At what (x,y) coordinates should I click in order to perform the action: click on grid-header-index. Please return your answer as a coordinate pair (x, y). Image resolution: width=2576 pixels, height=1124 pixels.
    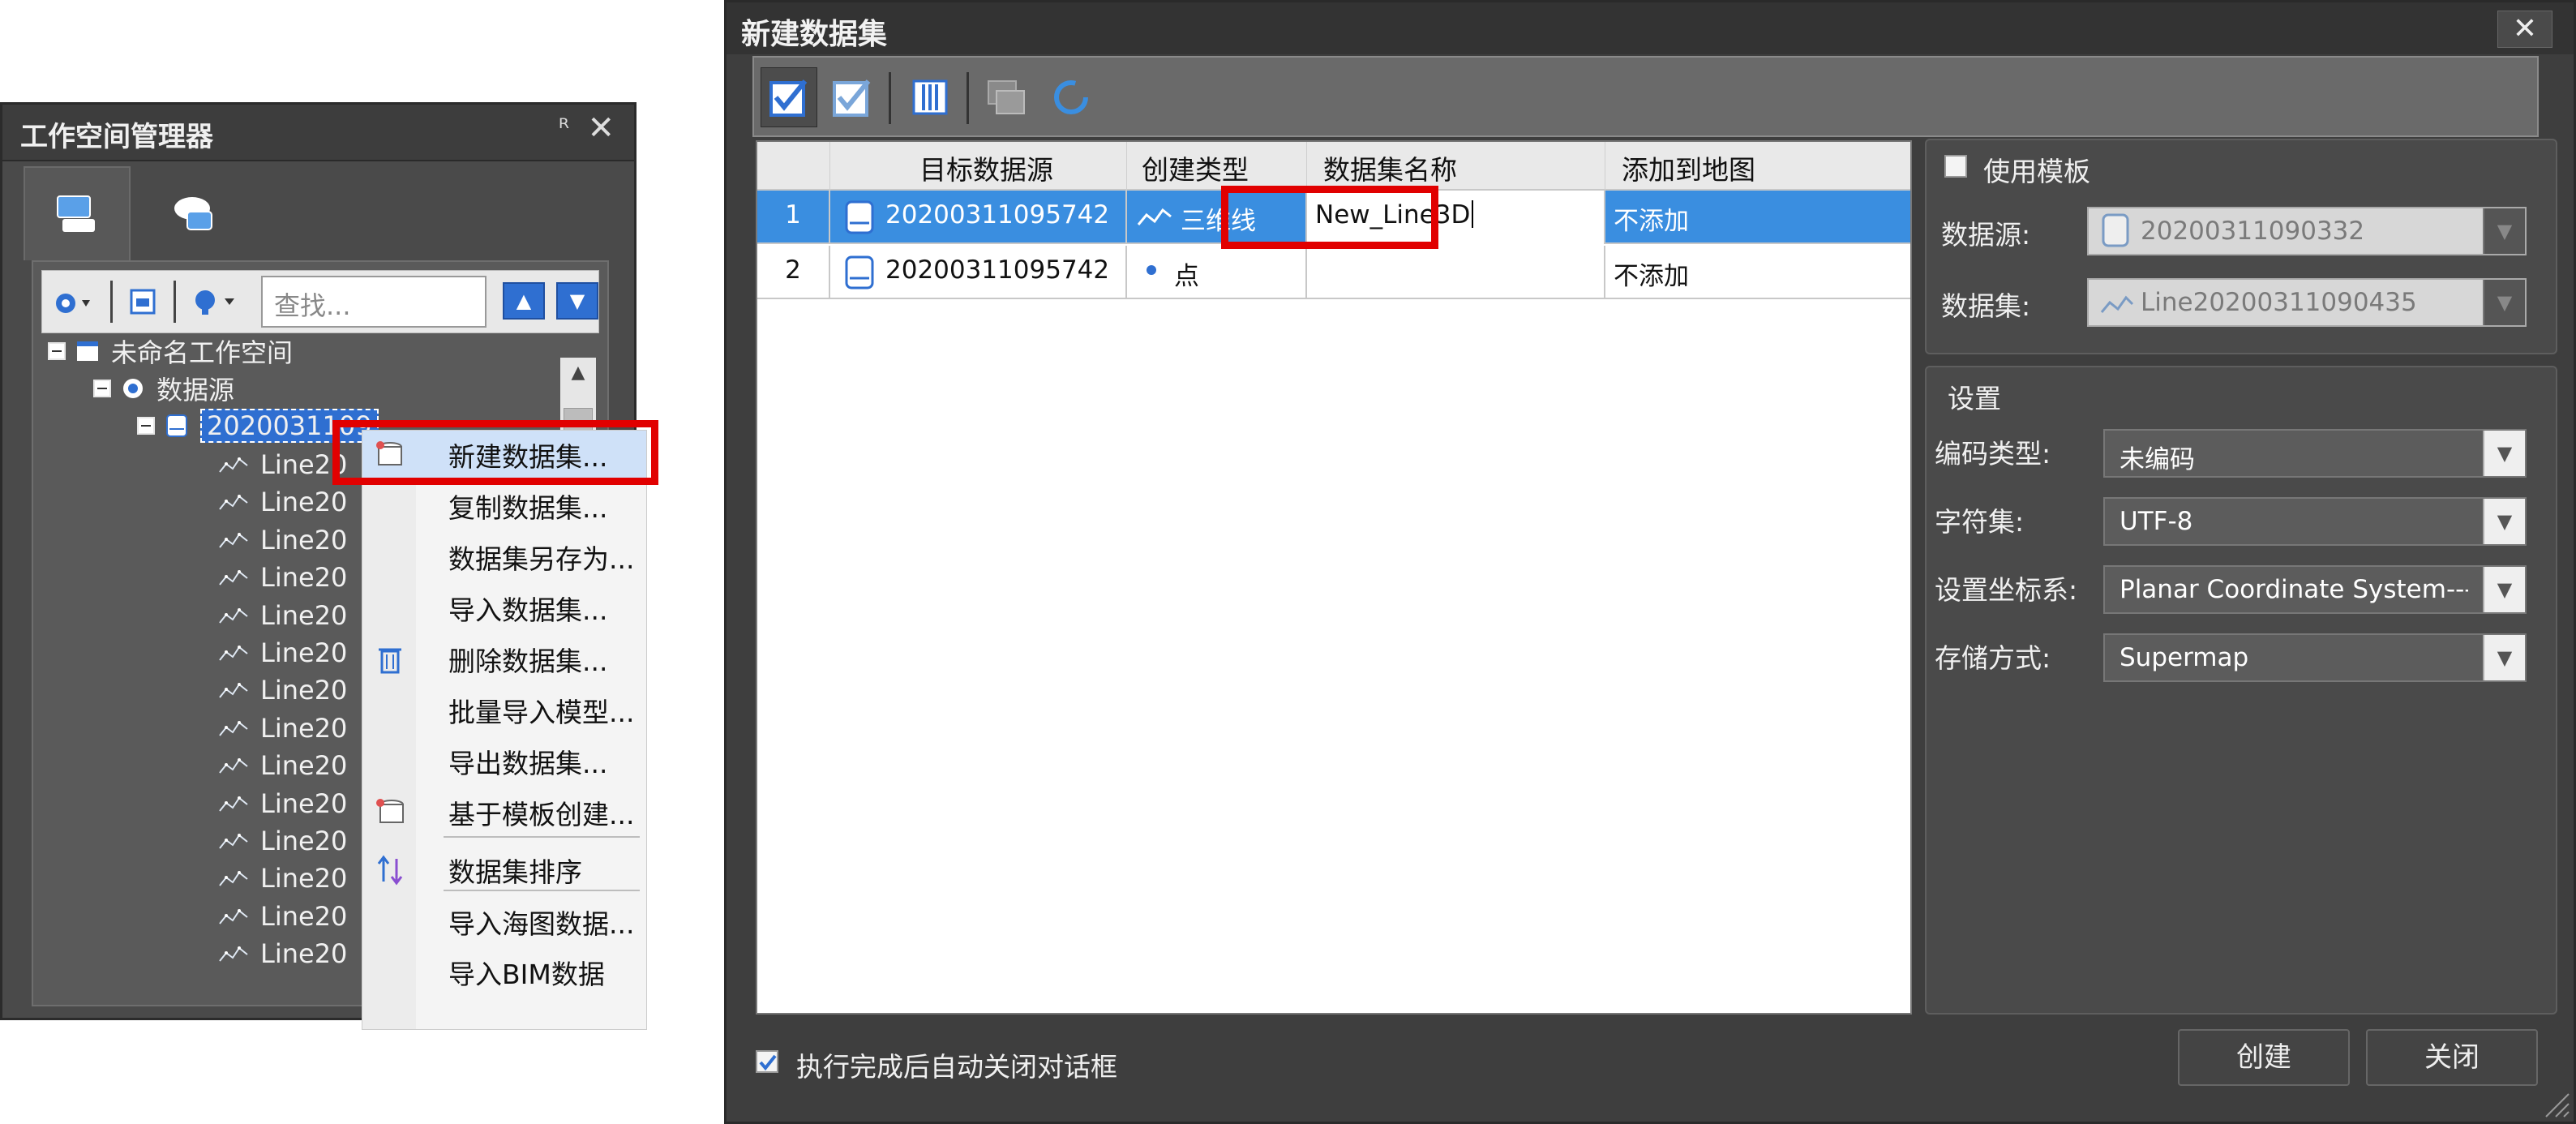
    Looking at the image, I should click on (793, 167).